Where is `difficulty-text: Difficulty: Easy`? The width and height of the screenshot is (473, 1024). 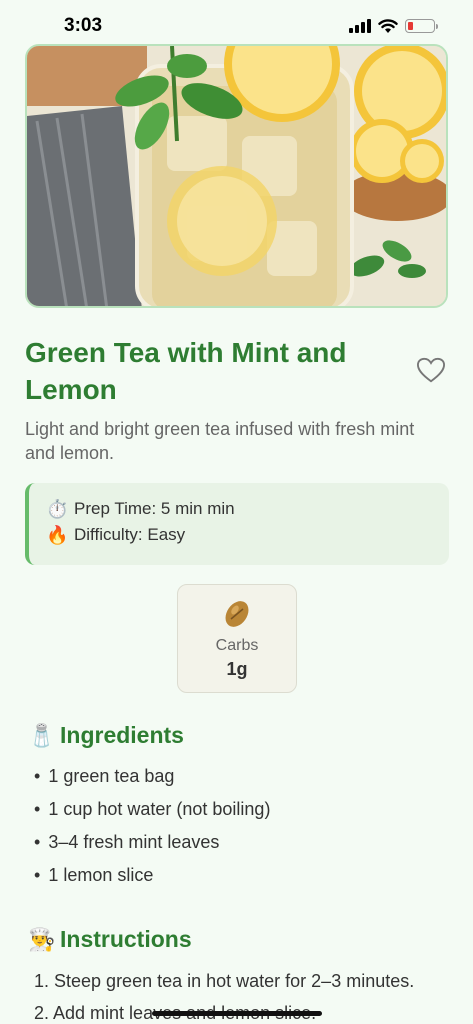 difficulty-text: Difficulty: Easy is located at coordinates (130, 534).